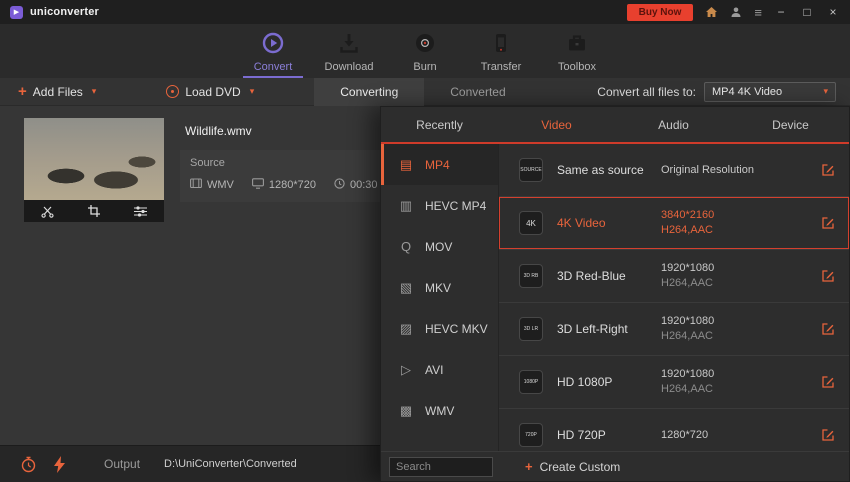  What do you see at coordinates (439, 246) in the screenshot?
I see `format-item-mov: Q MOV` at bounding box center [439, 246].